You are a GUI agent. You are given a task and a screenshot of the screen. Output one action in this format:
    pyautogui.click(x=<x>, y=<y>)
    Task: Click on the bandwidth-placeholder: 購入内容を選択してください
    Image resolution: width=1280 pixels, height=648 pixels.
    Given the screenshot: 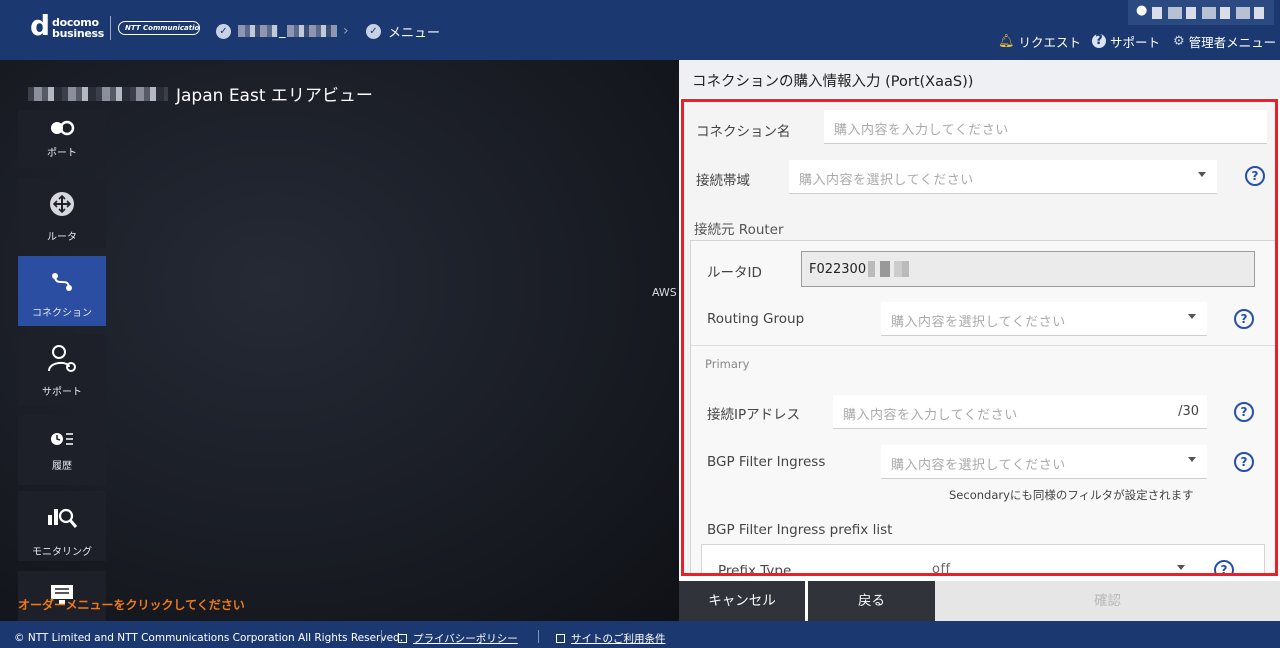 What is the action you would take?
    pyautogui.click(x=886, y=180)
    